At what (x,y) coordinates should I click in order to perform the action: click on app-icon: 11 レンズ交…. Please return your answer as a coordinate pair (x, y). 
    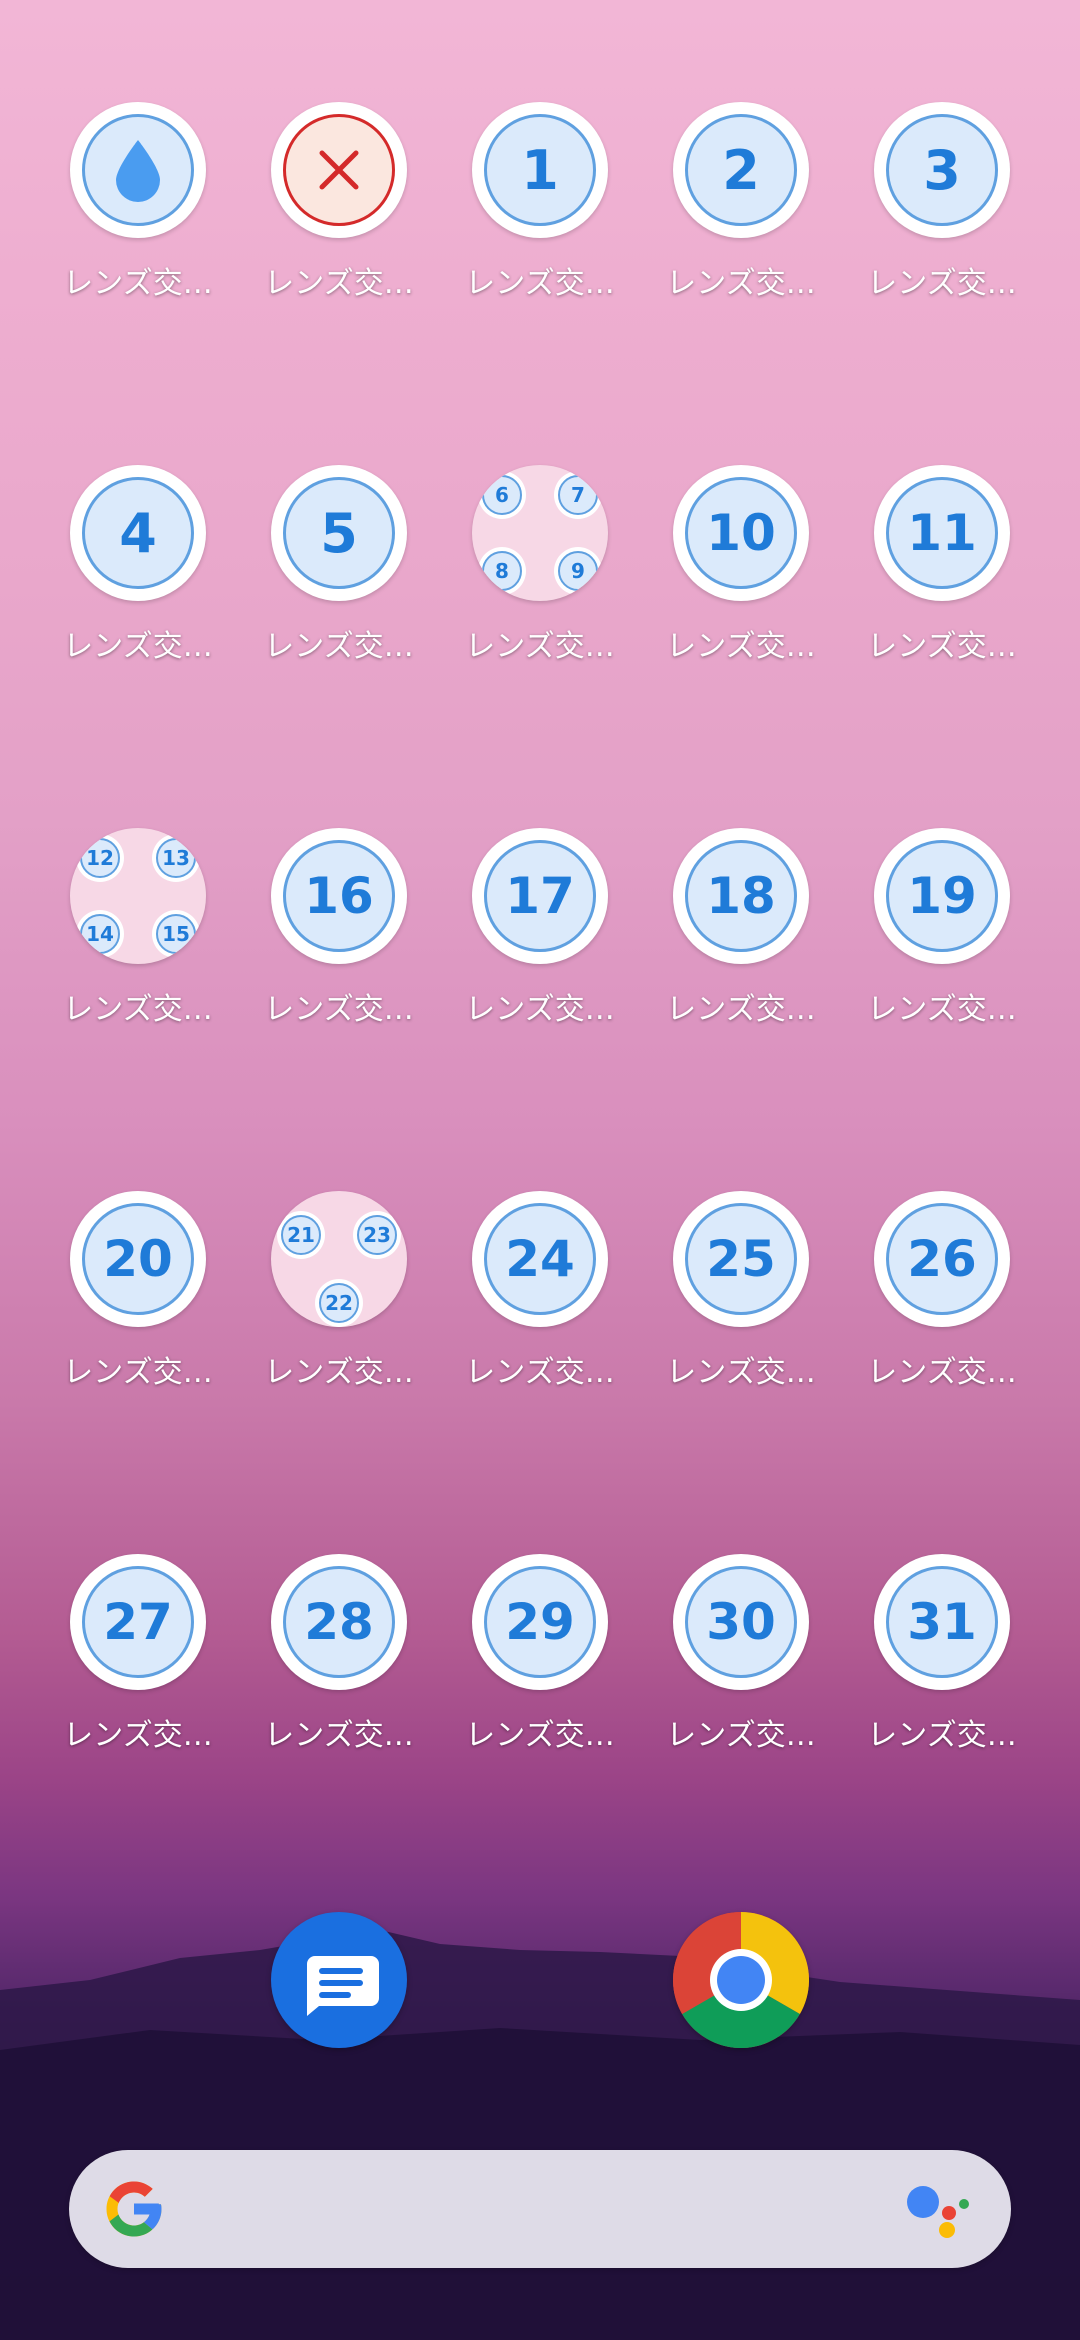
    Looking at the image, I should click on (942, 575).